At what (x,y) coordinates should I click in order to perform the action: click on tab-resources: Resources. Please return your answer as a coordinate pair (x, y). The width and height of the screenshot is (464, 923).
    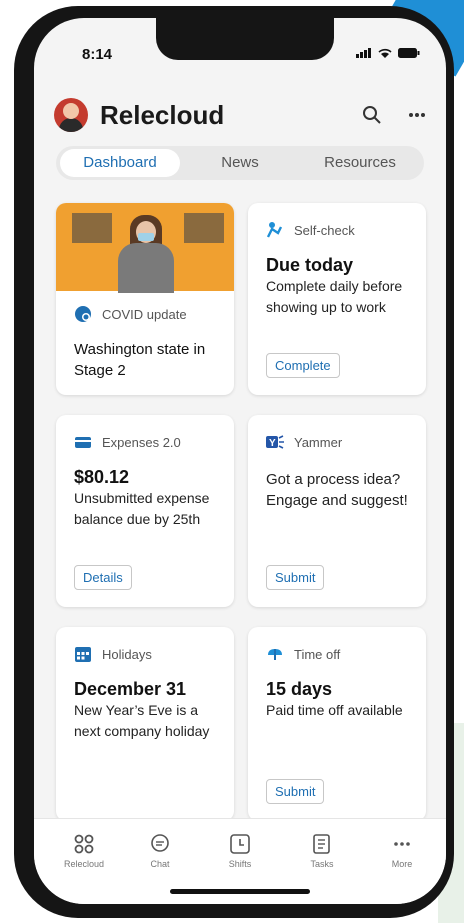
    Looking at the image, I should click on (360, 163).